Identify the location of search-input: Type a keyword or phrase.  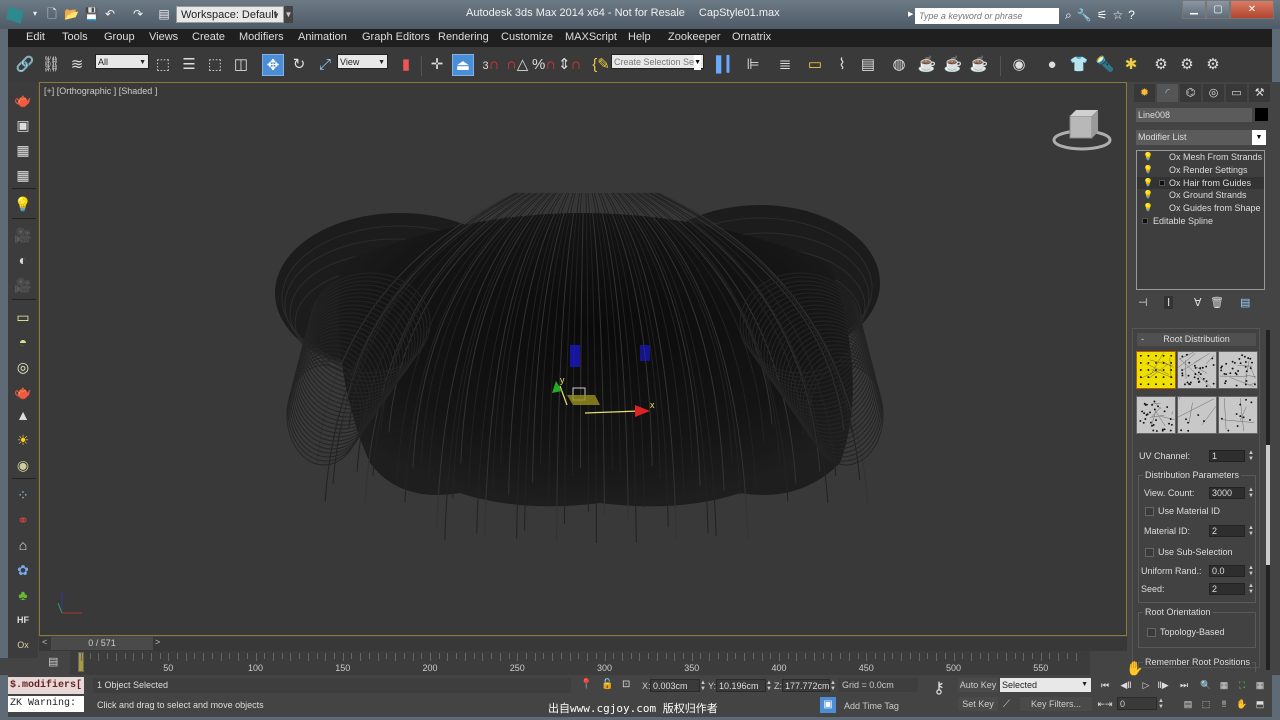
(987, 16).